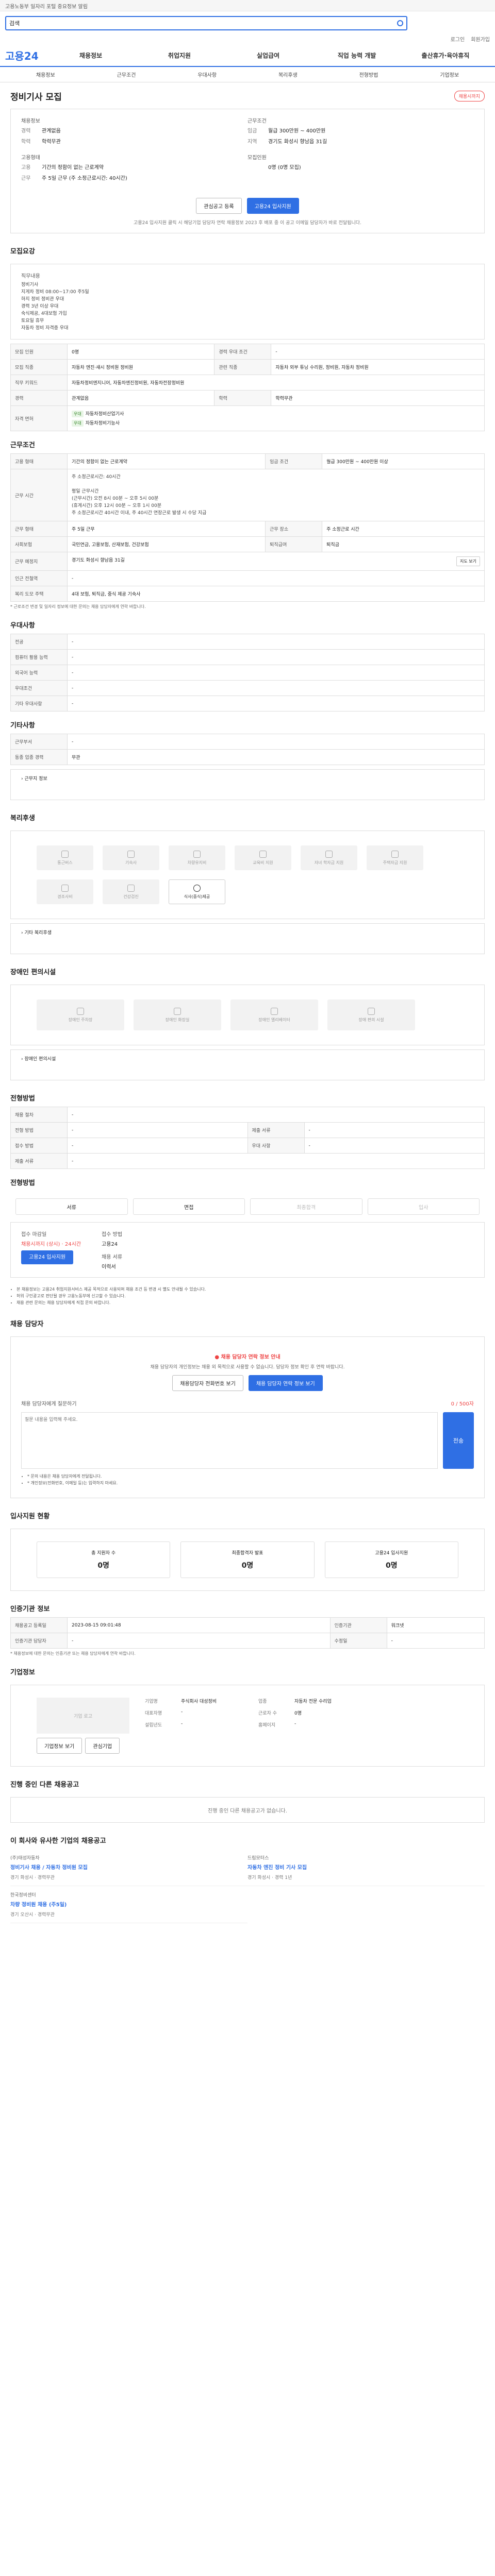 Image resolution: width=495 pixels, height=2576 pixels. Describe the element at coordinates (247, 642) in the screenshot. I see `table-row: 전공 -` at that location.